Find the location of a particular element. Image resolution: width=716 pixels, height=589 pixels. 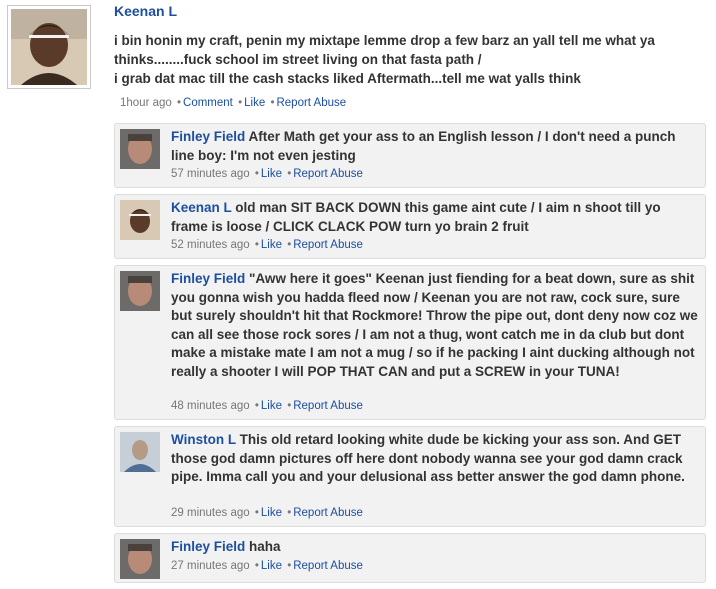

post-timestamp: 1hour ago is located at coordinates (146, 103).